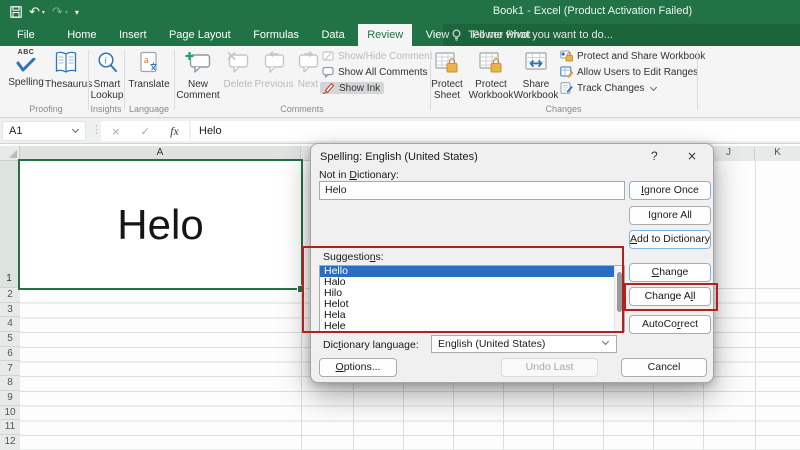 This screenshot has width=800, height=450. Describe the element at coordinates (10, 427) in the screenshot. I see `row-header-11: 11` at that location.